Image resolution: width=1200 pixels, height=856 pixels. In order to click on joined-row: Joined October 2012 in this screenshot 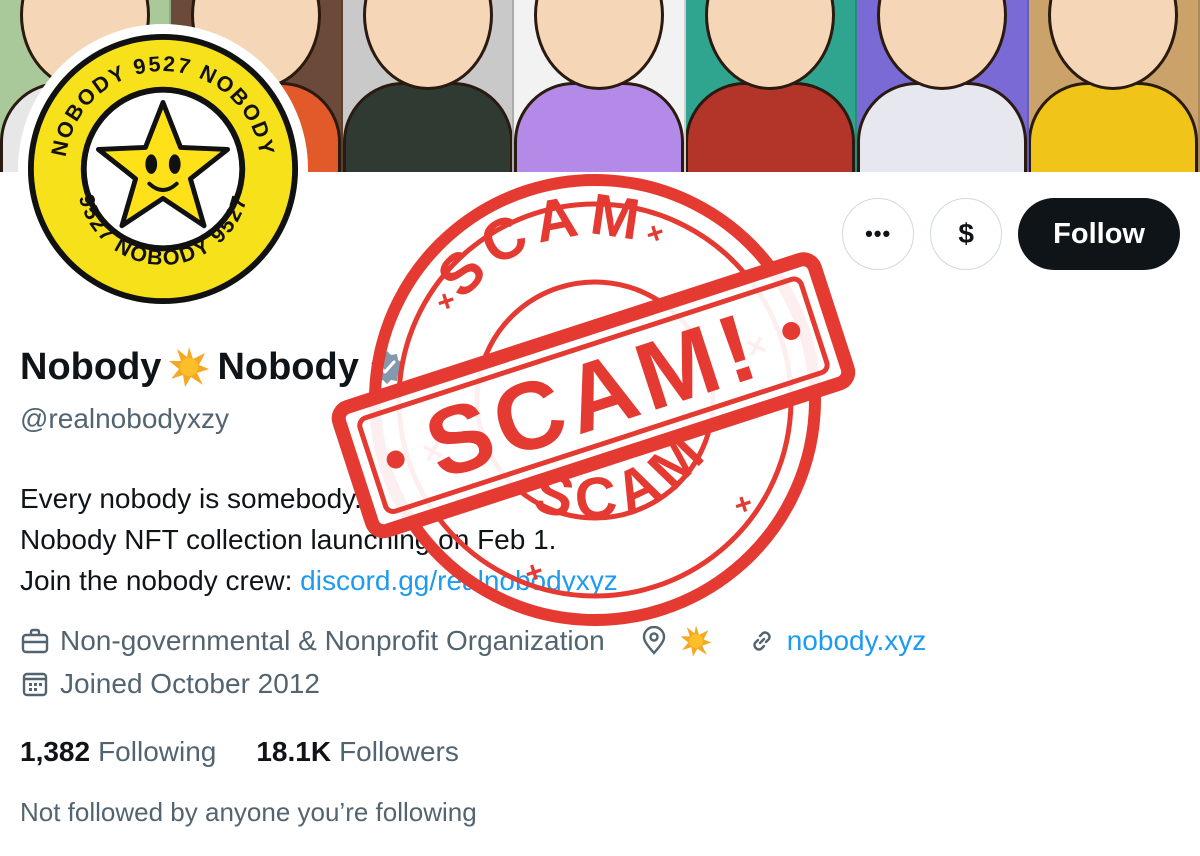, I will do `click(187, 684)`.